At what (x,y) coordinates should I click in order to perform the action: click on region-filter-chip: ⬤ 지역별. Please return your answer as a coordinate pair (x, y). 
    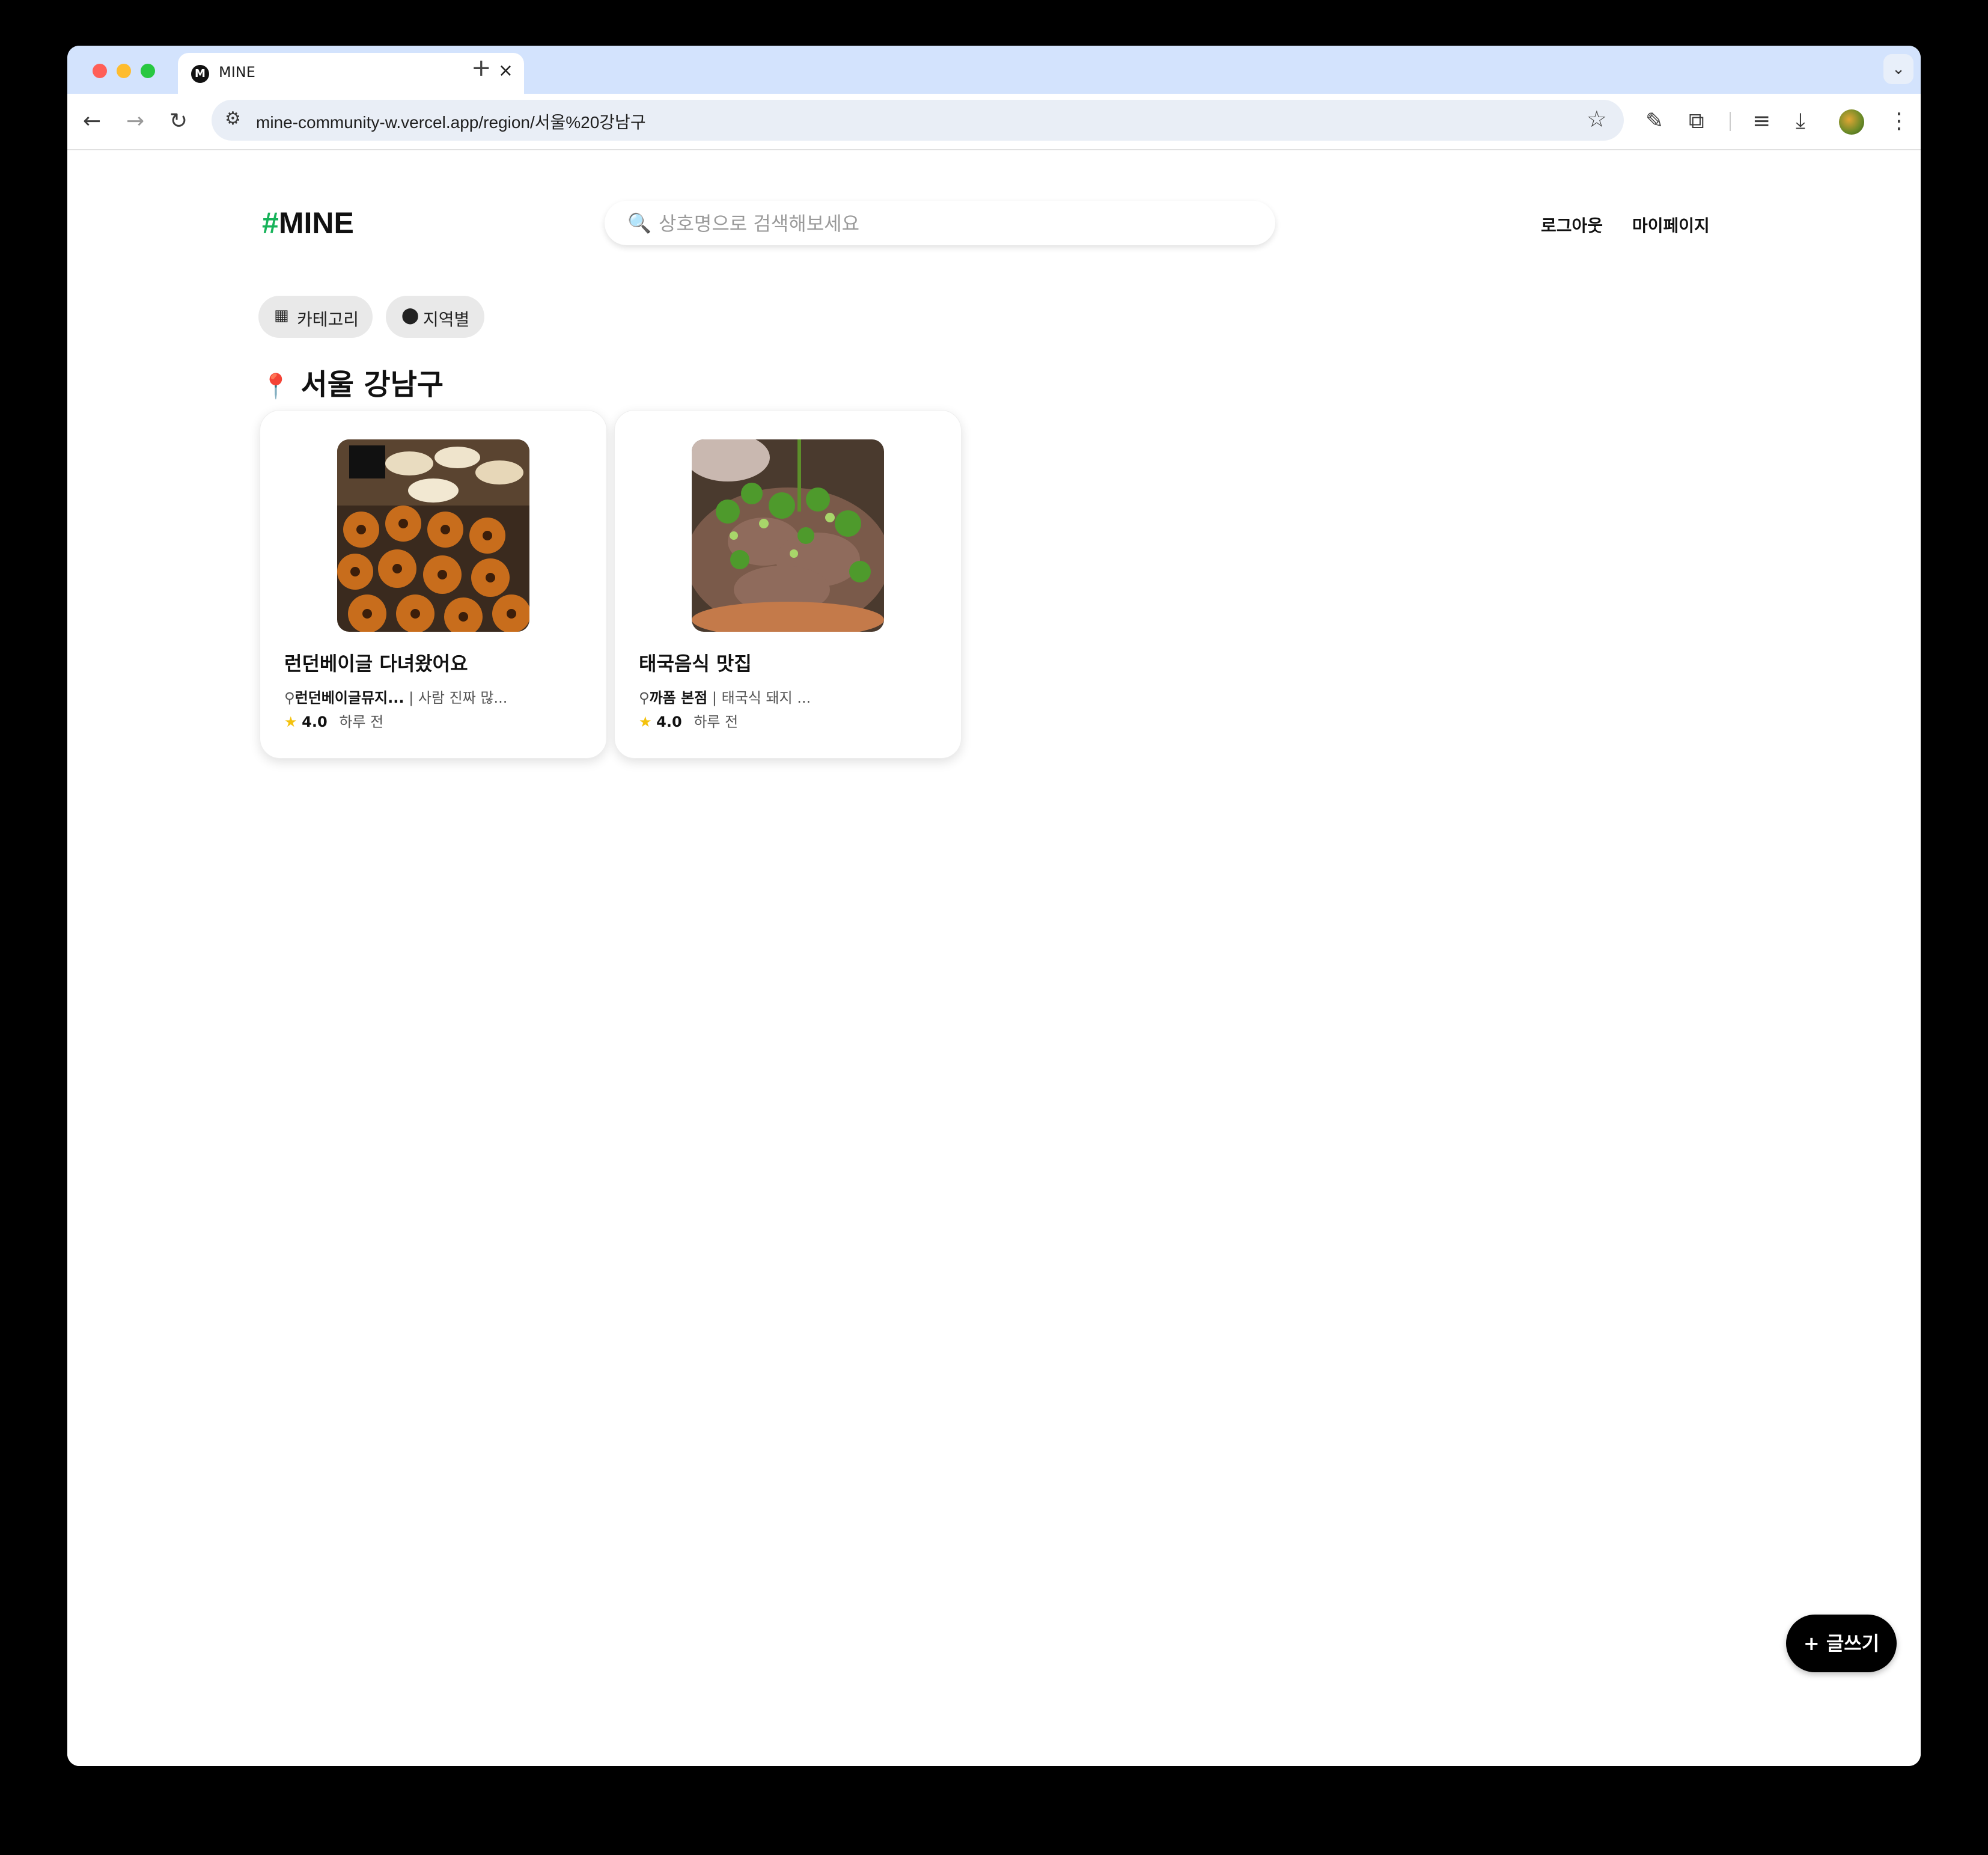
    Looking at the image, I should click on (435, 317).